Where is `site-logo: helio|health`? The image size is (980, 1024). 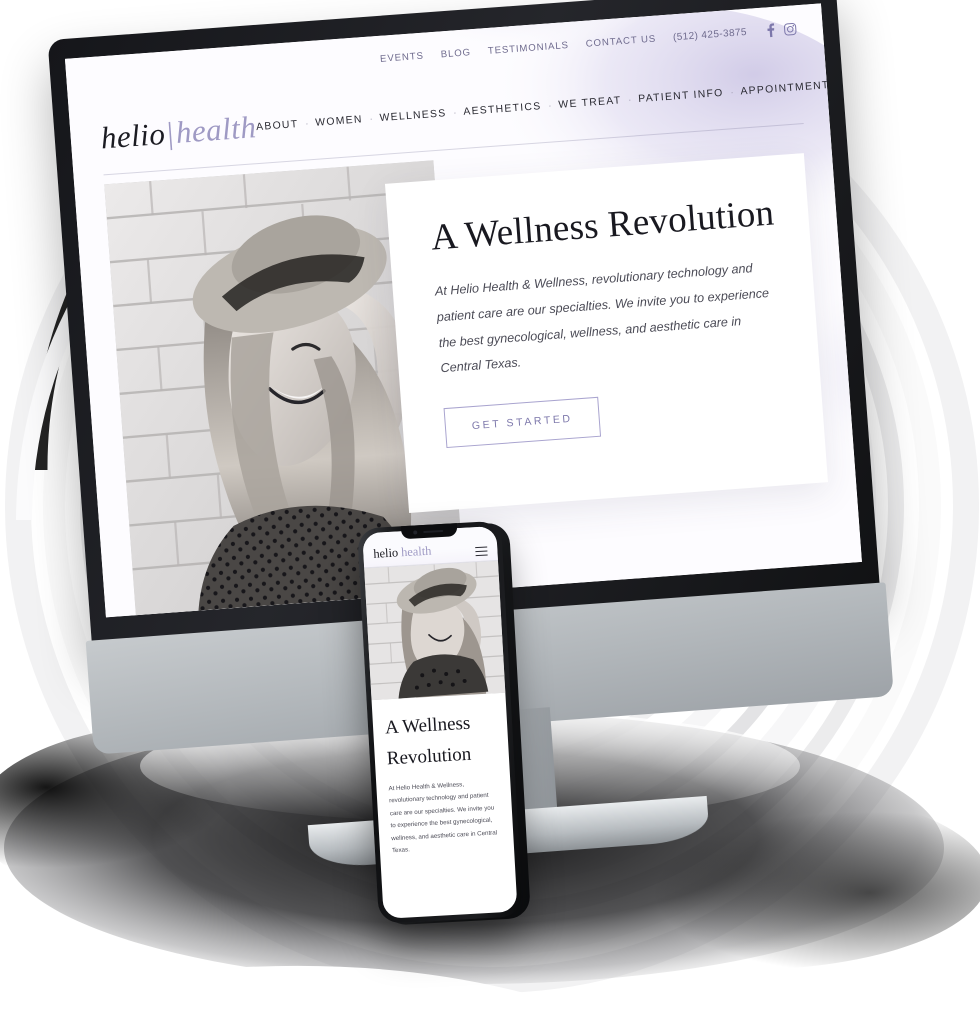 site-logo: helio|health is located at coordinates (179, 132).